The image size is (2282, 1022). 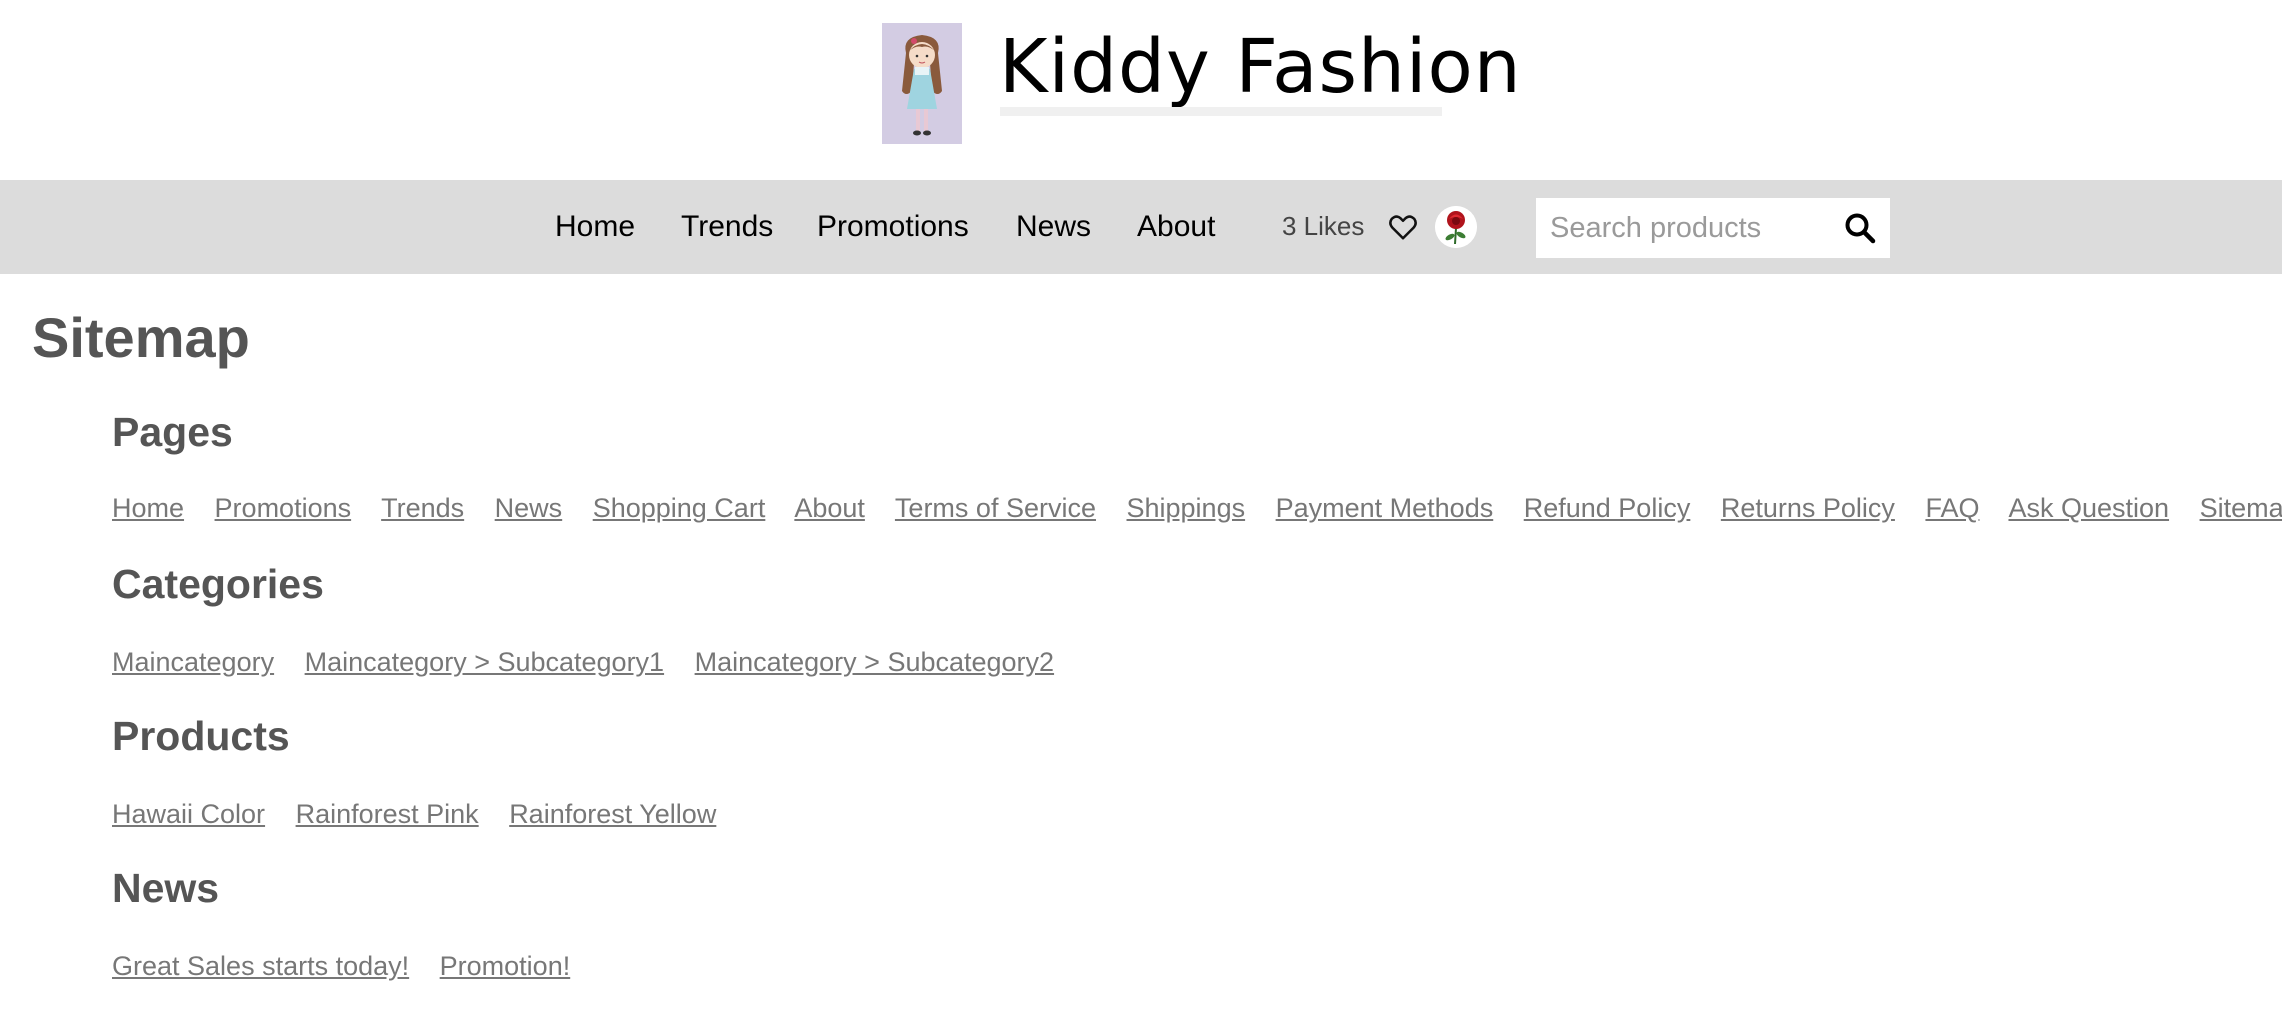 I want to click on link-maincategory: Maincategory, so click(x=193, y=662).